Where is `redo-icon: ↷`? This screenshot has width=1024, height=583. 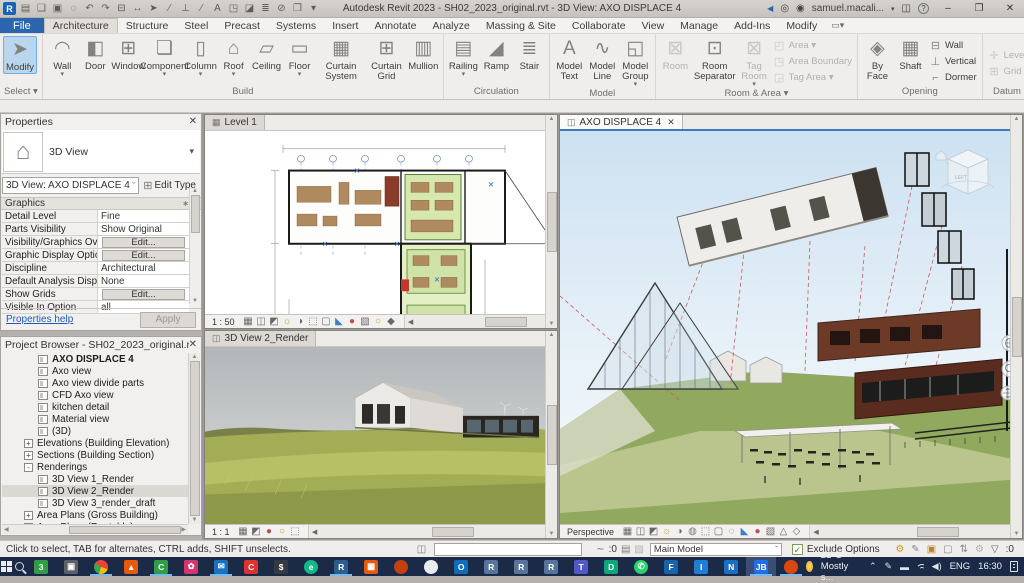
redo-icon: ↷ is located at coordinates (105, 8).